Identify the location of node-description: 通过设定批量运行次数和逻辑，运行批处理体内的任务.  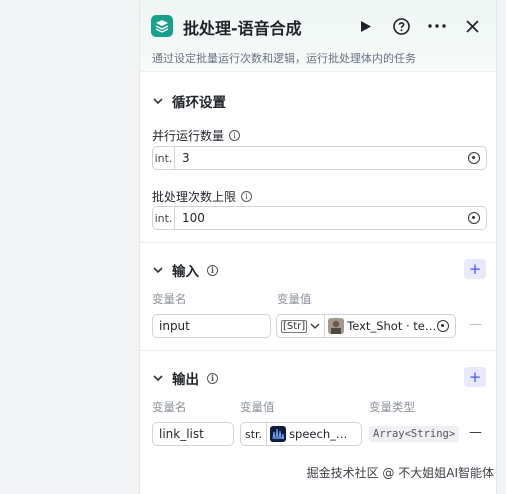
(284, 58).